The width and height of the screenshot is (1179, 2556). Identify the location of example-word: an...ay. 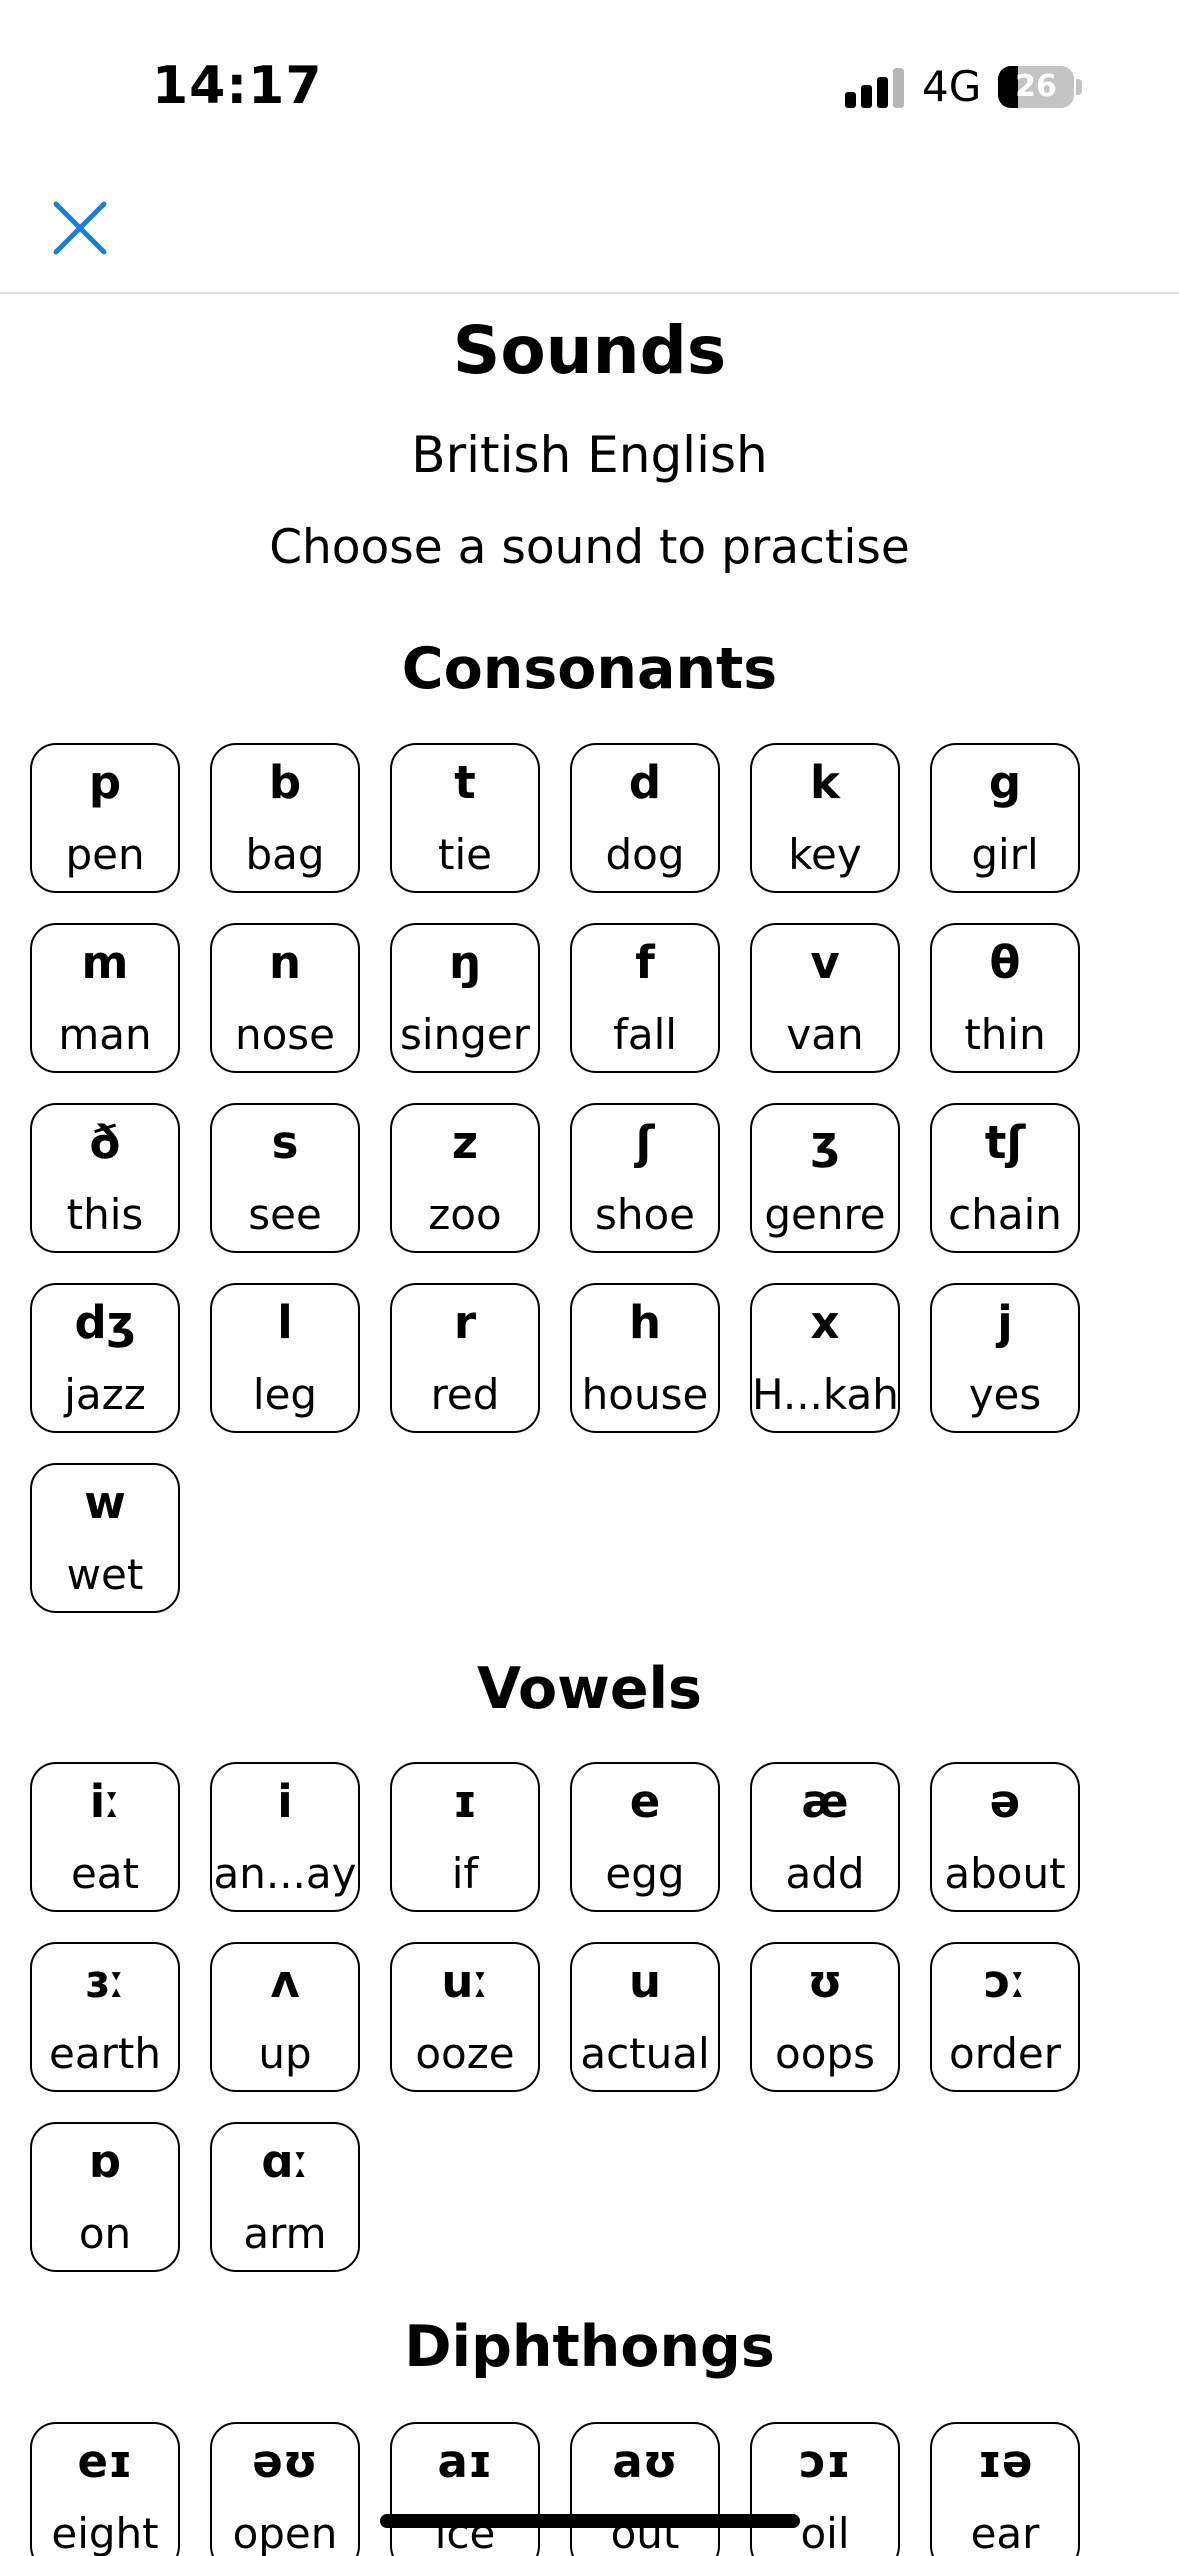
(285, 1873).